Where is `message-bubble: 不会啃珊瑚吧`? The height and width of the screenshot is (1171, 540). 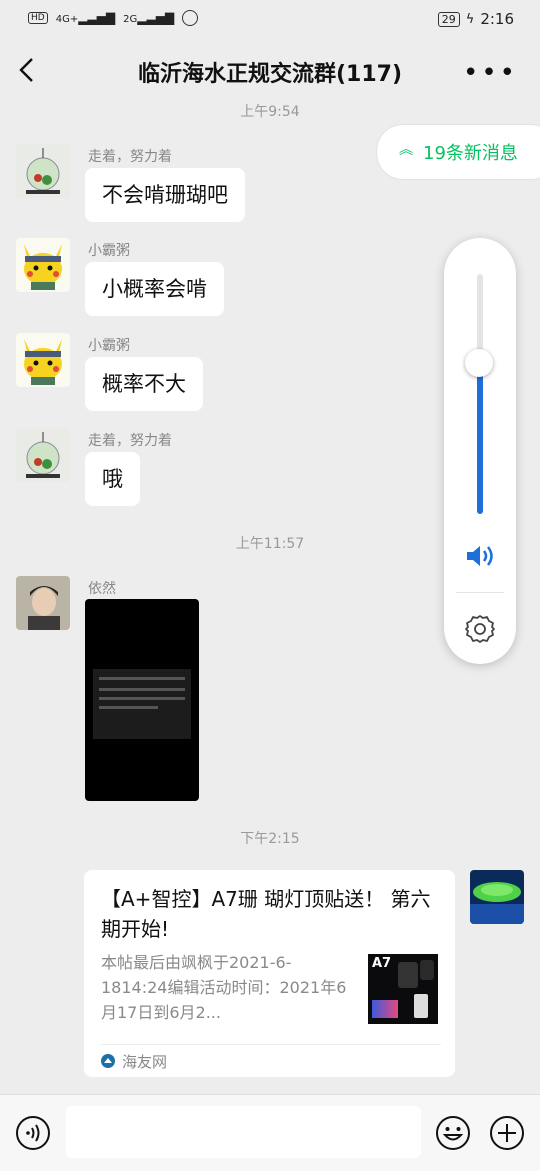
message-bubble: 不会啃珊瑚吧 is located at coordinates (165, 195).